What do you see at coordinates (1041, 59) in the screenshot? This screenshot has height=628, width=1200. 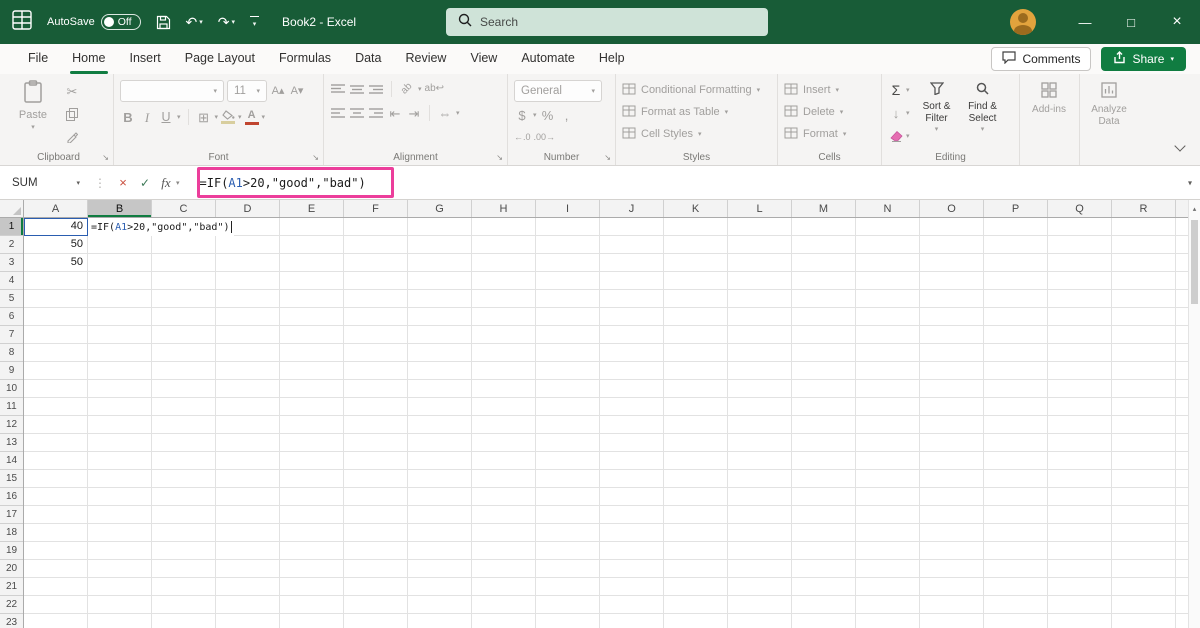 I see `comments-button: Comments` at bounding box center [1041, 59].